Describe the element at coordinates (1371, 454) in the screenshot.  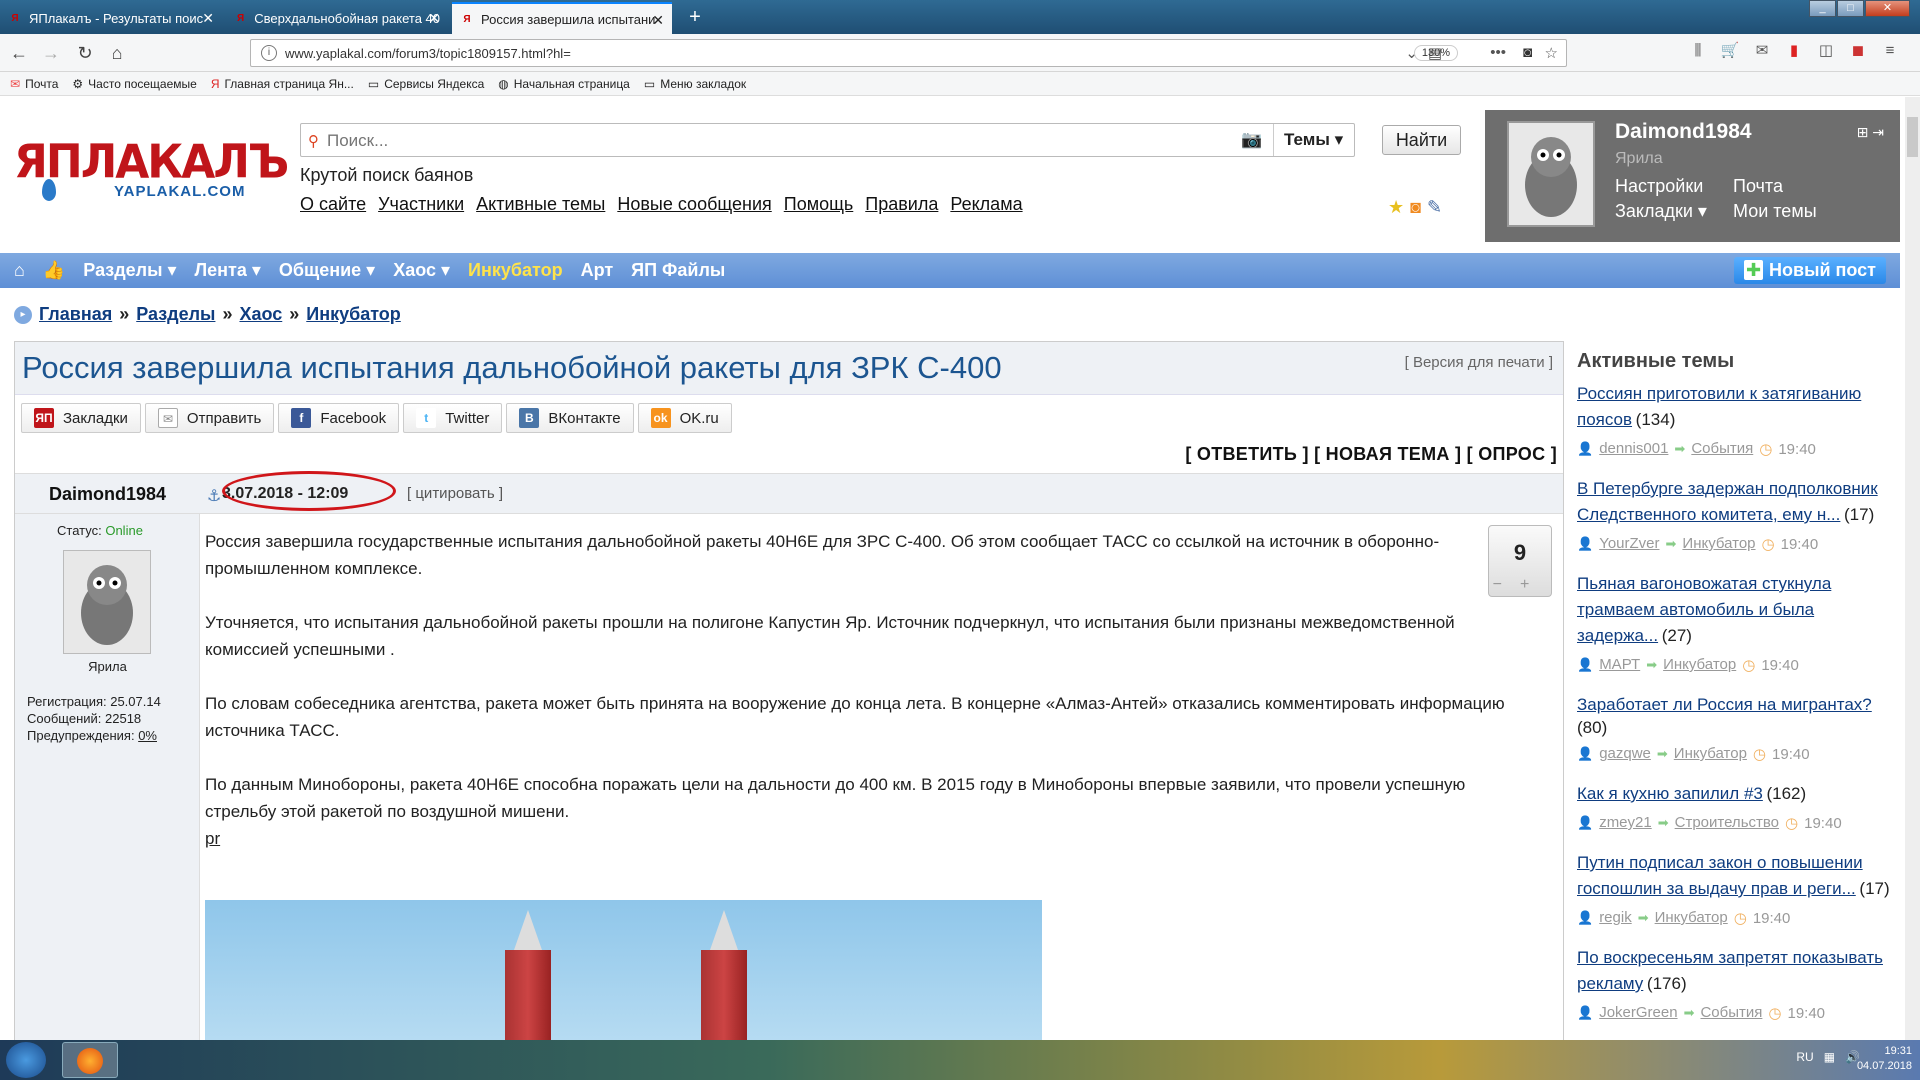
I see `reply-actions: [ ОТВЕТИТЬ ] [ НОВАЯ ТЕМА ] [ ОПРОС ]` at that location.